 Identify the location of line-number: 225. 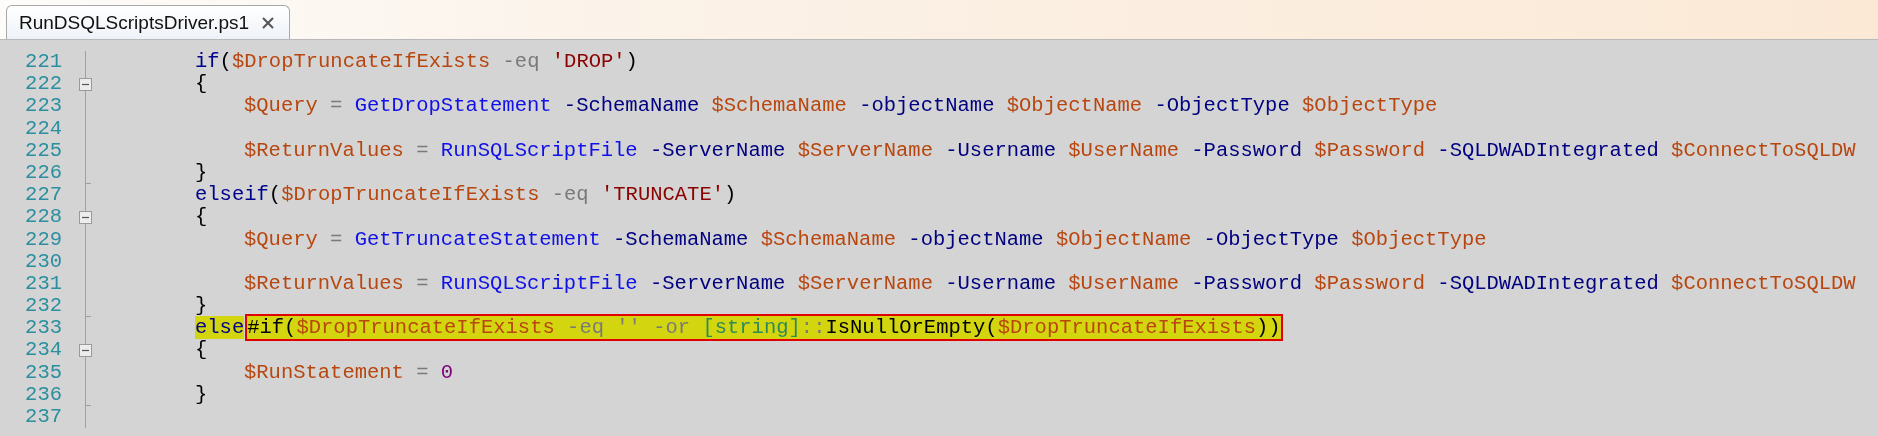
(43, 150).